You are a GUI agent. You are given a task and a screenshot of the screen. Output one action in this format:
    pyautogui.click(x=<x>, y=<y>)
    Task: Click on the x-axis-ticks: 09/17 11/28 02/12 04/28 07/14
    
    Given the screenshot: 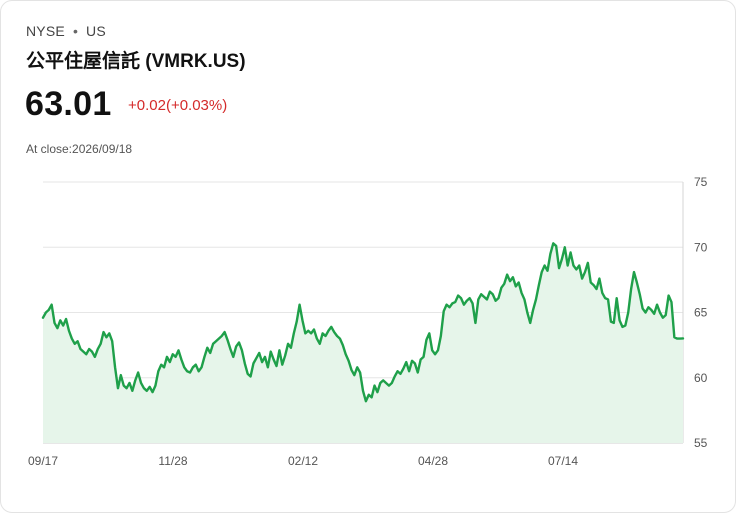 What is the action you would take?
    pyautogui.click(x=303, y=461)
    